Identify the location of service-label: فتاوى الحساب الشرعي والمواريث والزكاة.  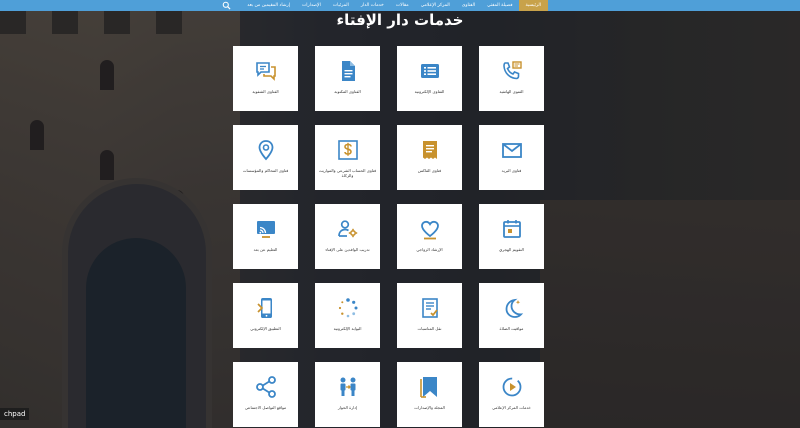
(347, 173).